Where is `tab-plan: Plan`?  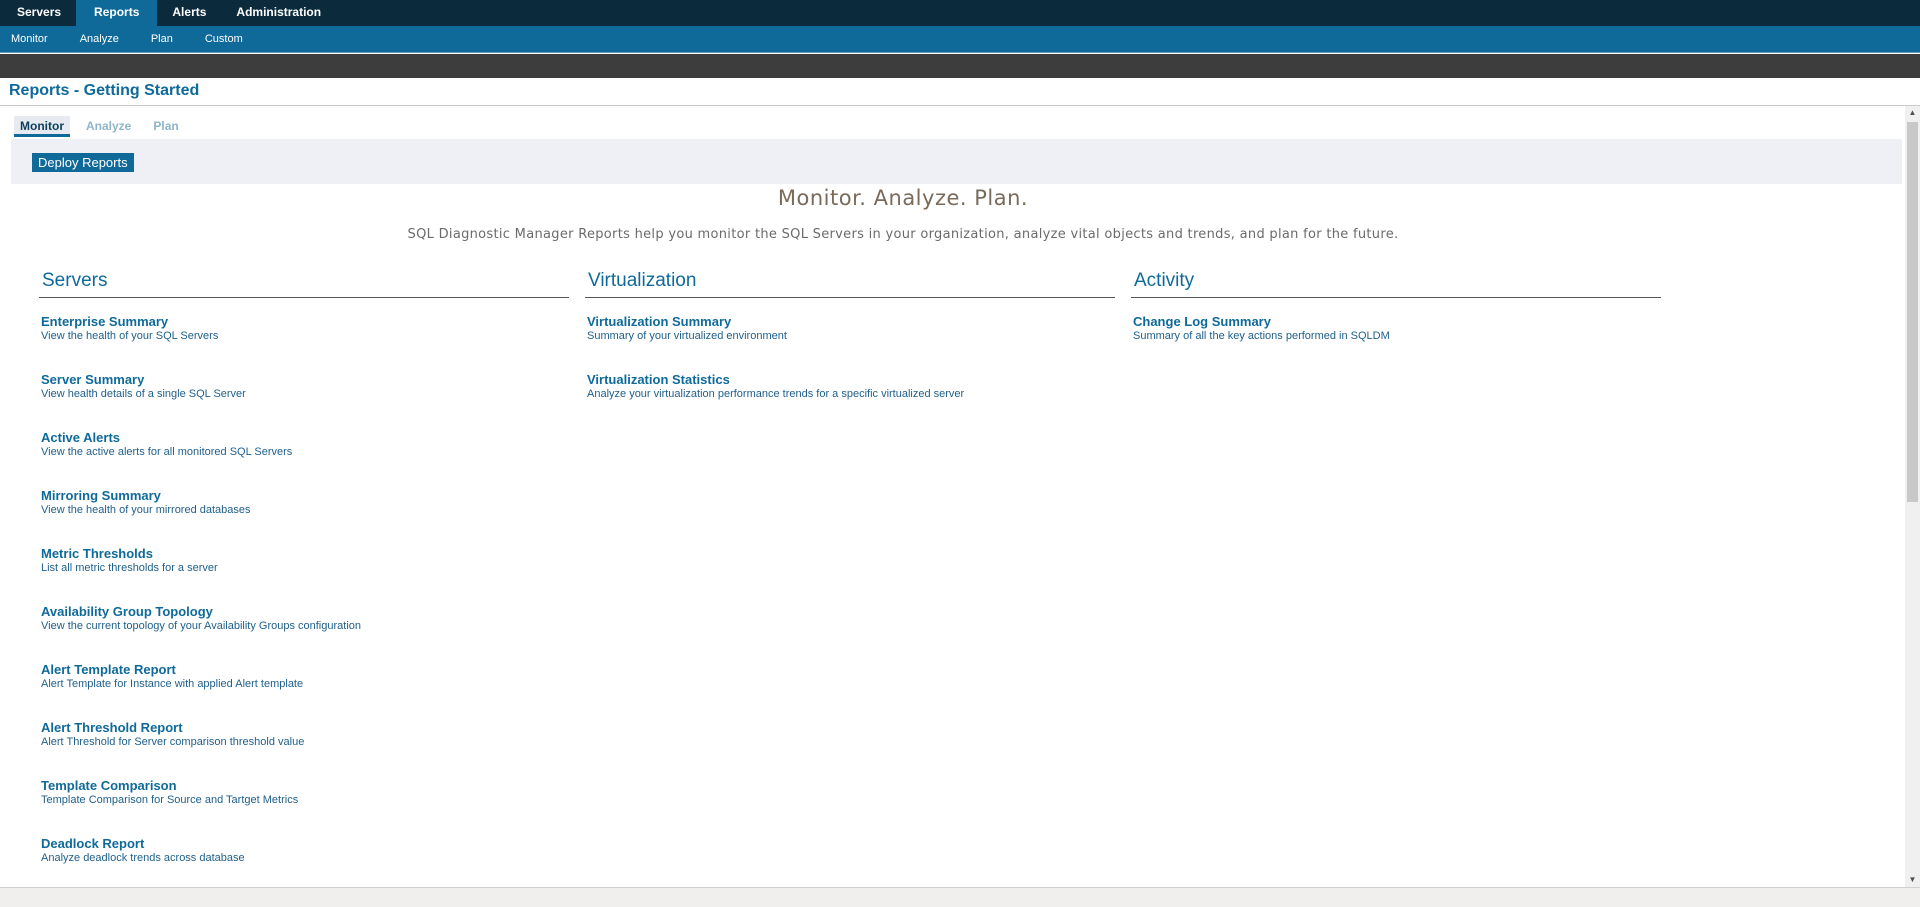
tab-plan: Plan is located at coordinates (165, 126).